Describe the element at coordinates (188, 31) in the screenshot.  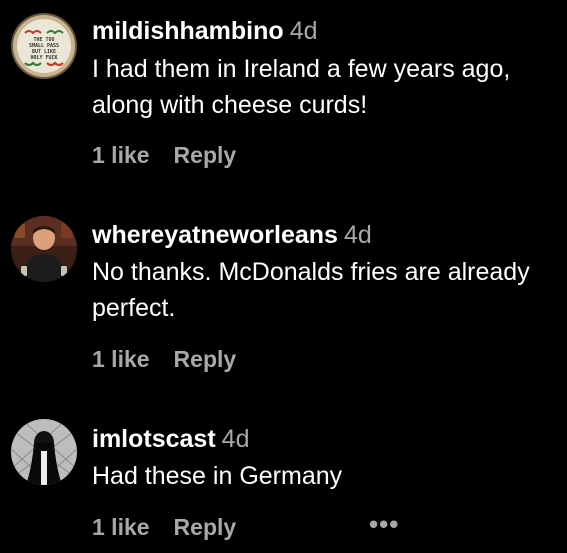
I see `username-link: mildishhambino` at that location.